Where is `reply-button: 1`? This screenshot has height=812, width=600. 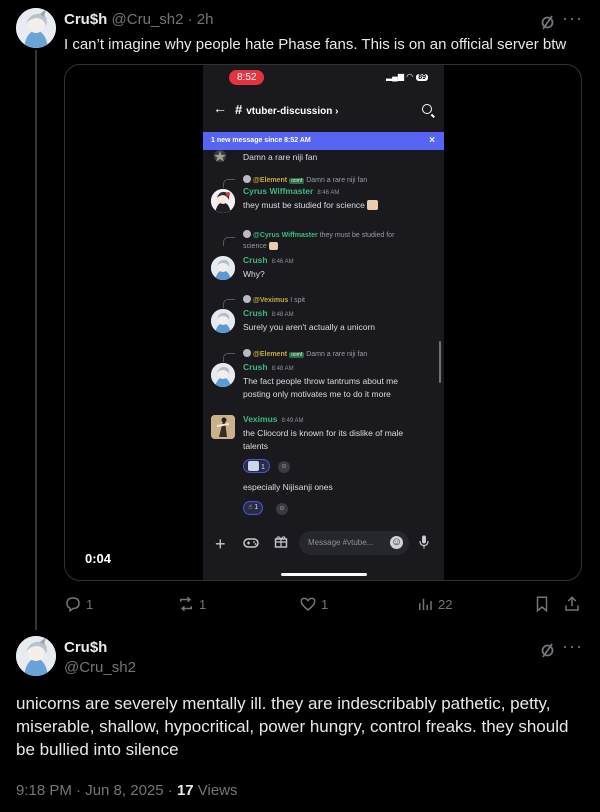
reply-button: 1 is located at coordinates (78, 604).